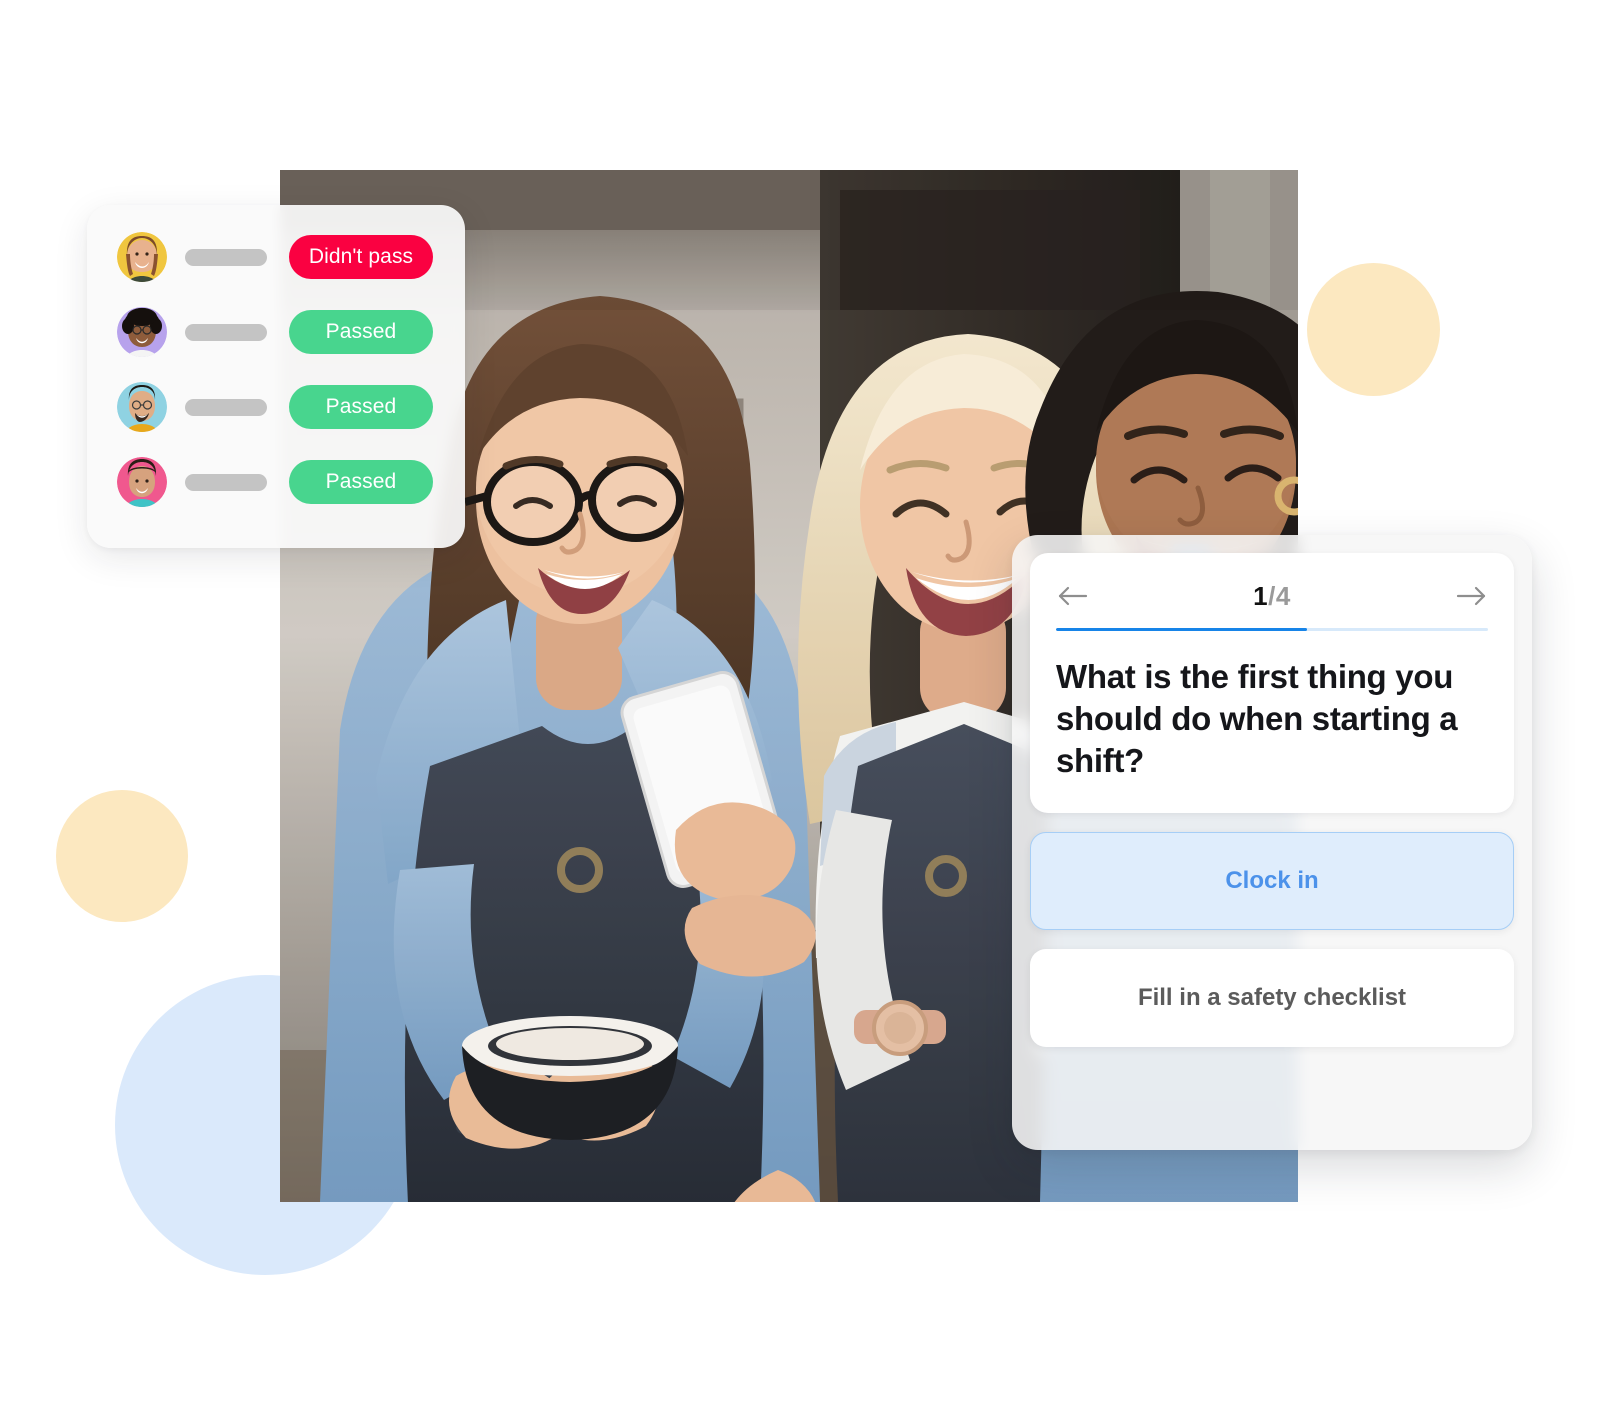  What do you see at coordinates (361, 257) in the screenshot?
I see `status-badge: Didn't pass` at bounding box center [361, 257].